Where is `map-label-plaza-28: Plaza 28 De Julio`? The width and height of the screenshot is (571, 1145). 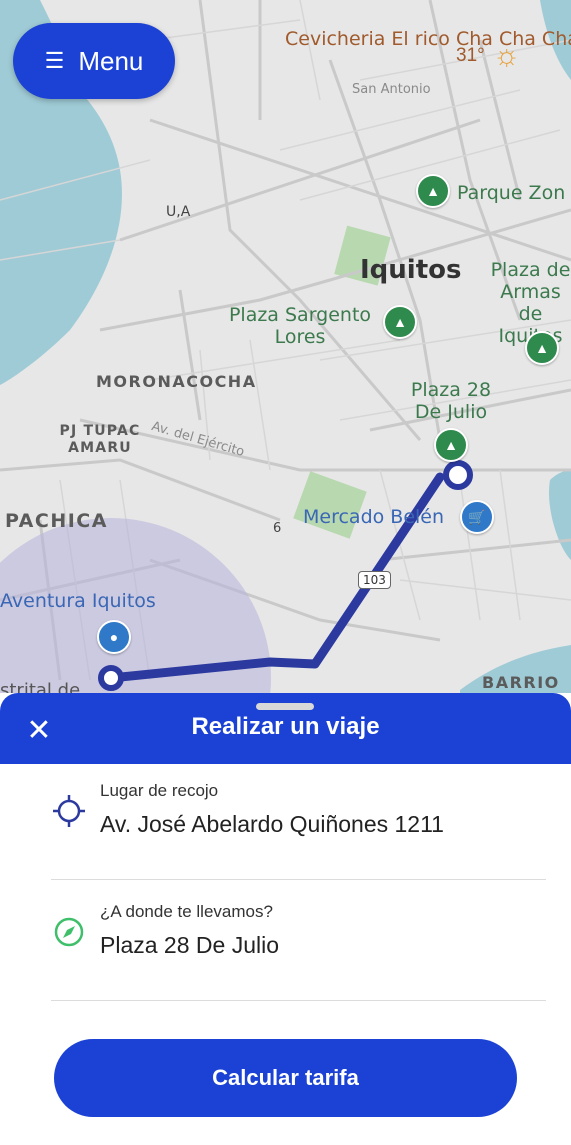
map-label-plaza-28: Plaza 28 De Julio is located at coordinates (451, 401).